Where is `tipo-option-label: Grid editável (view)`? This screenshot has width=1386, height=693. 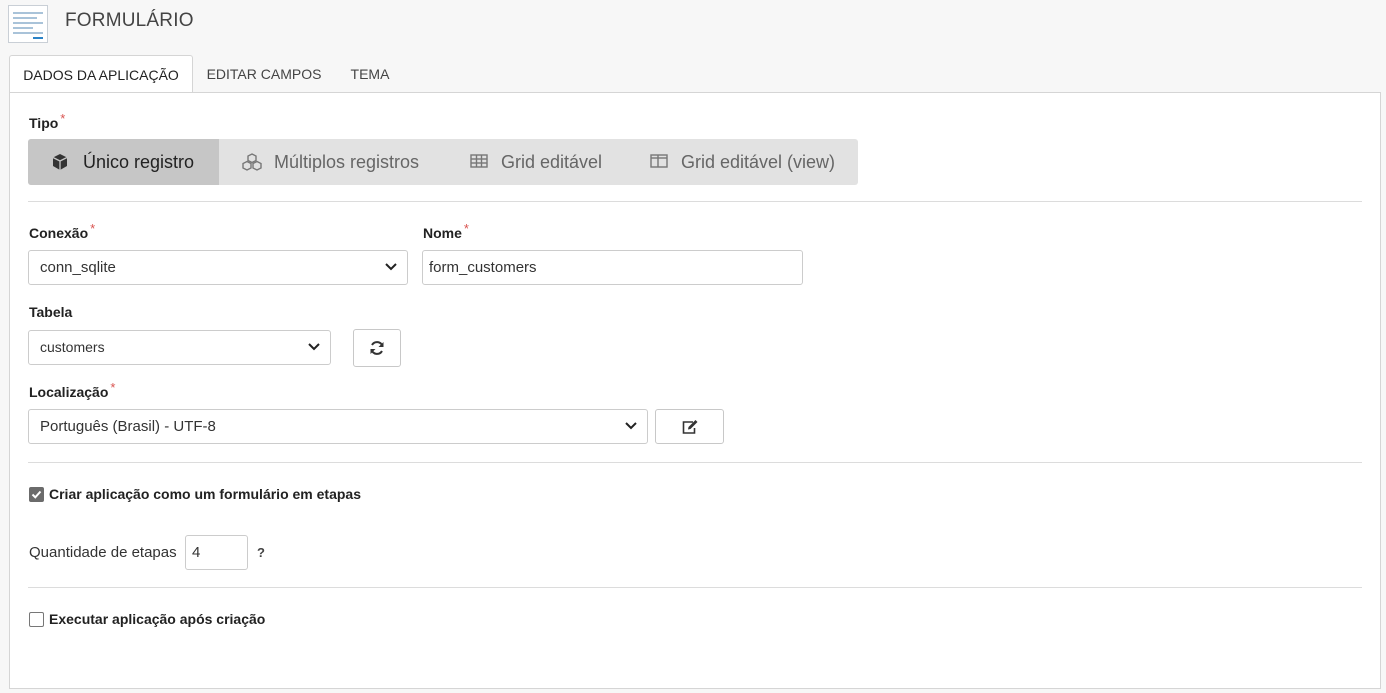 tipo-option-label: Grid editável (view) is located at coordinates (758, 162).